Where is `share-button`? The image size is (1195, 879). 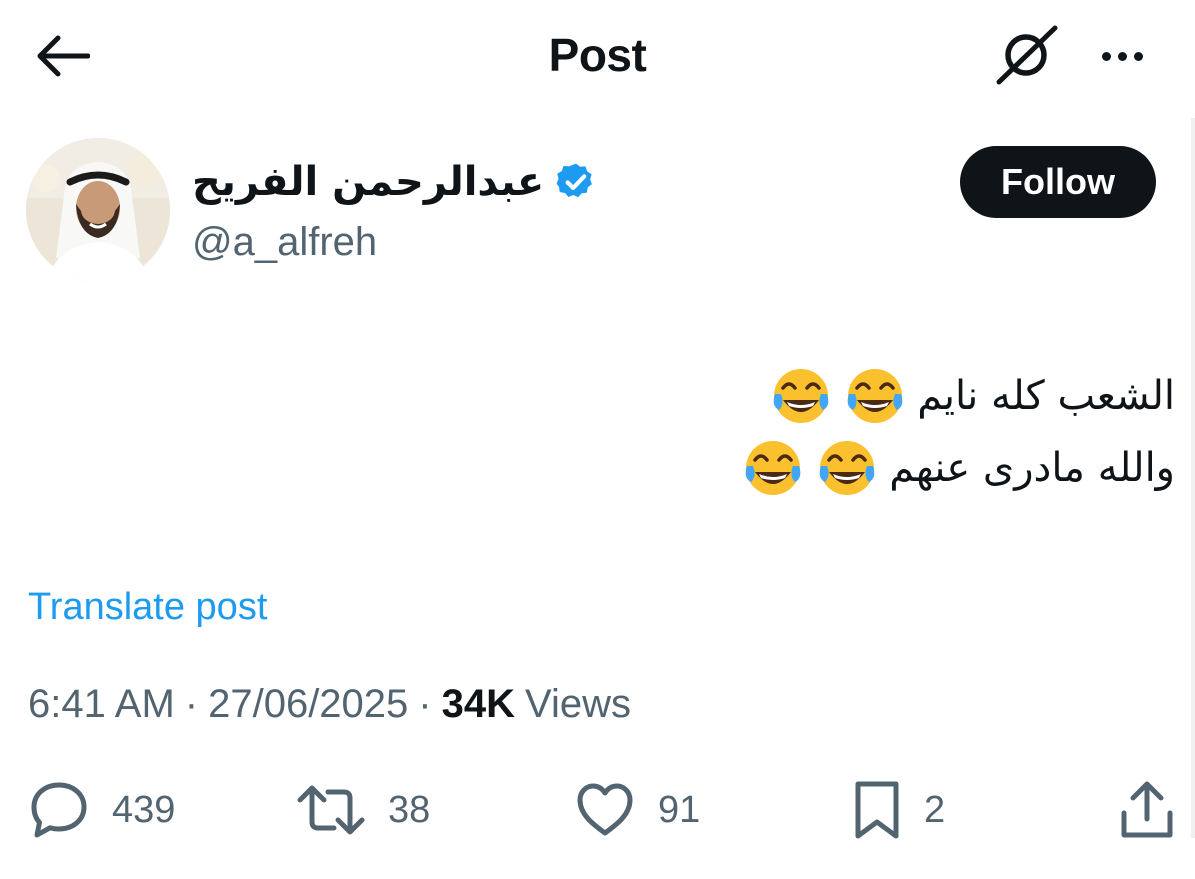 share-button is located at coordinates (1147, 810).